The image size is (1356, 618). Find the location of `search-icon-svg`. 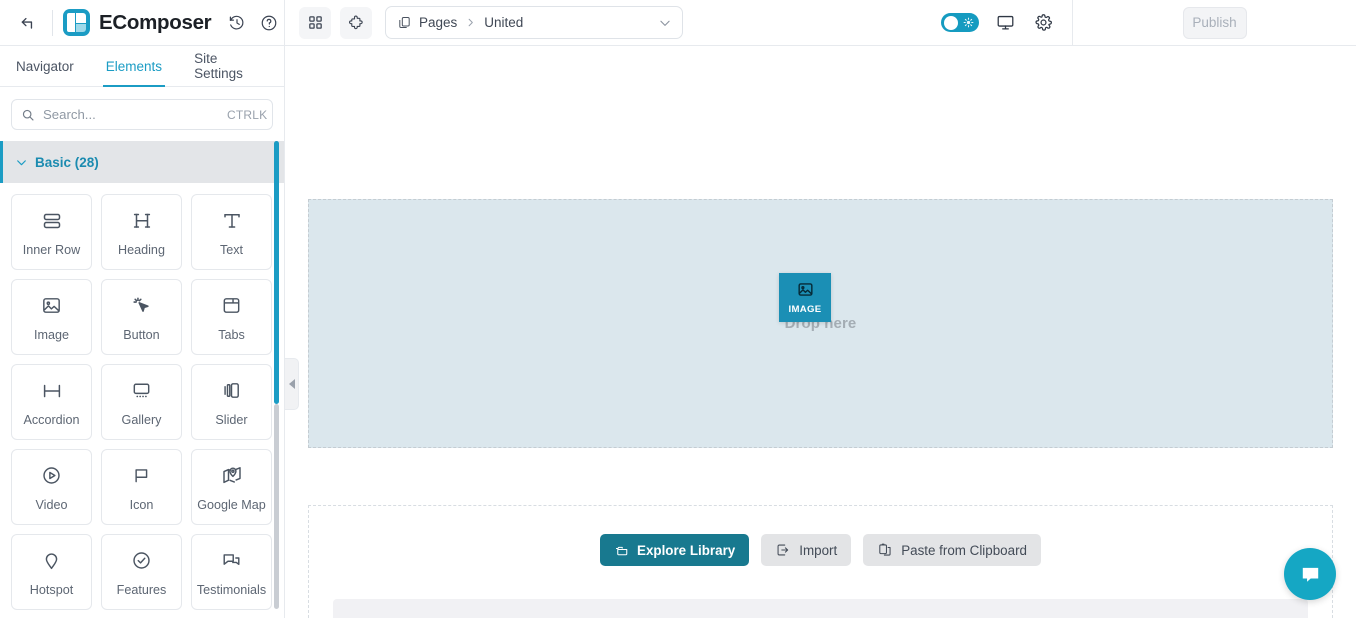

search-icon-svg is located at coordinates (28, 115).